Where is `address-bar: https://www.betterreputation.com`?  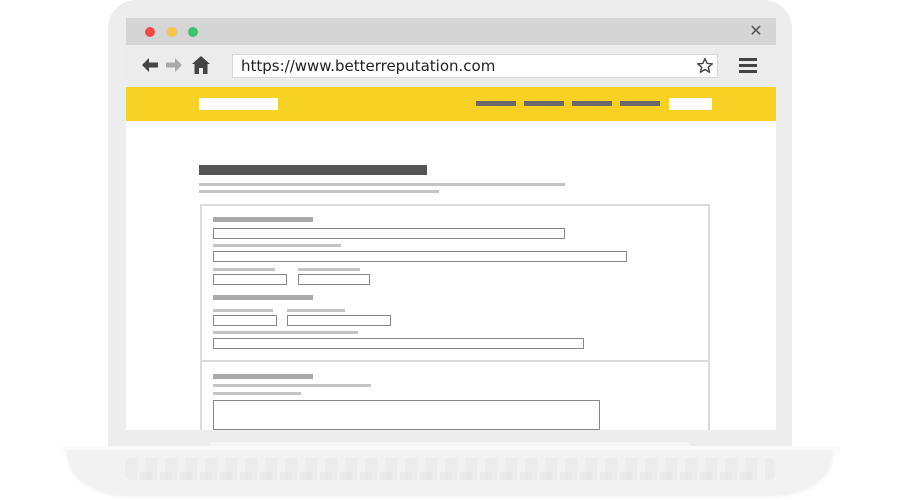 address-bar: https://www.betterreputation.com is located at coordinates (475, 66).